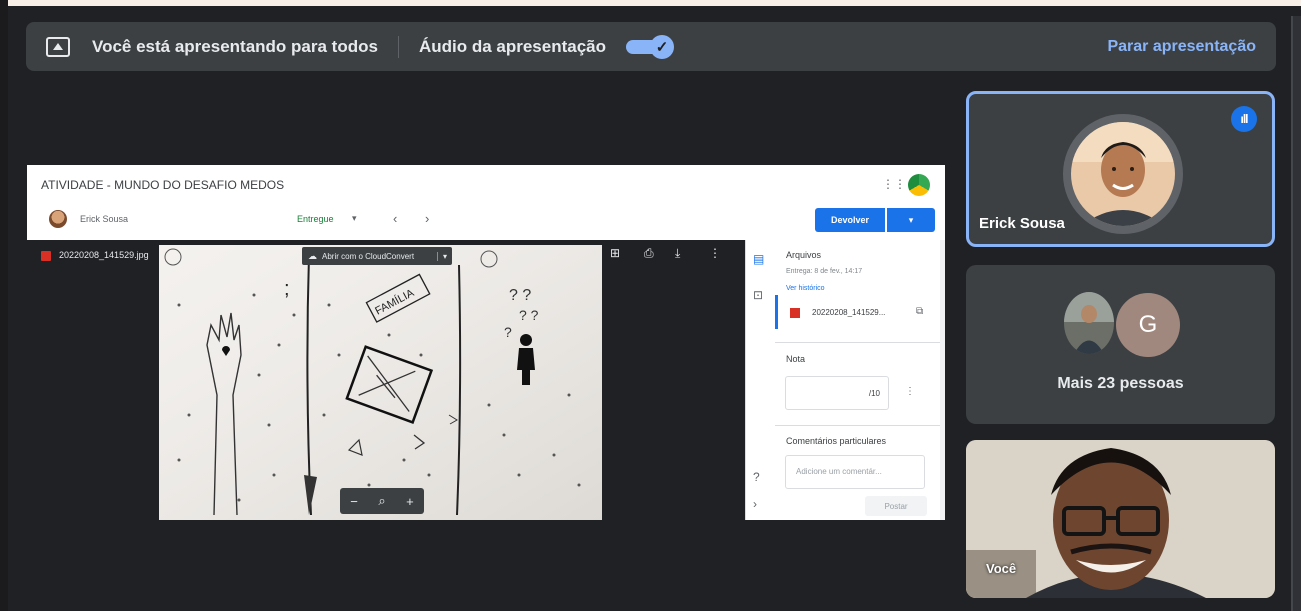 The height and width of the screenshot is (611, 1301). I want to click on speaking-icon: ıll, so click(1244, 119).